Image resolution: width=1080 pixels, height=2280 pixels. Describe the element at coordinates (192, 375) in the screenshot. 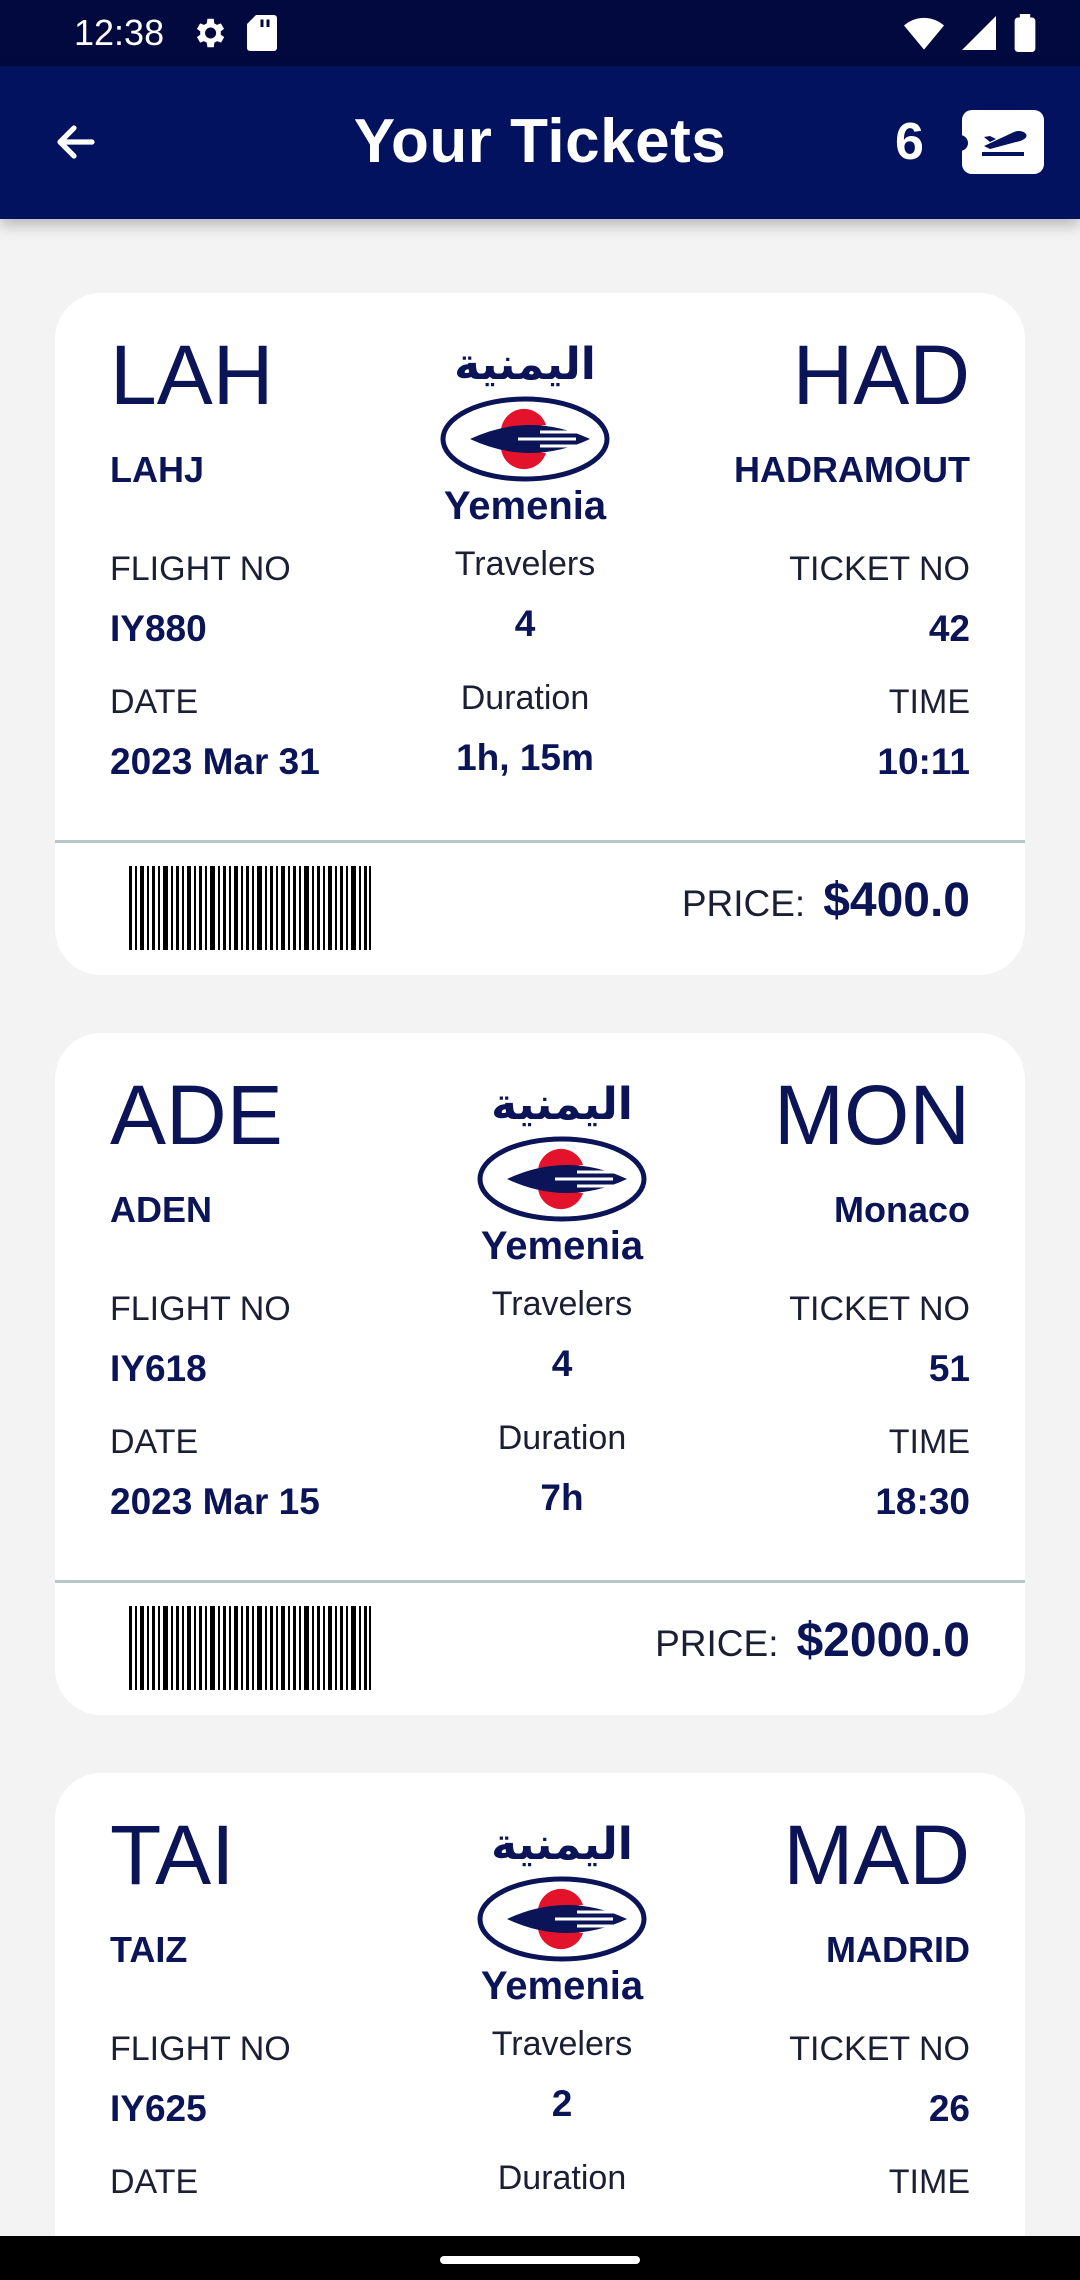

I see `from-code: LAH` at that location.